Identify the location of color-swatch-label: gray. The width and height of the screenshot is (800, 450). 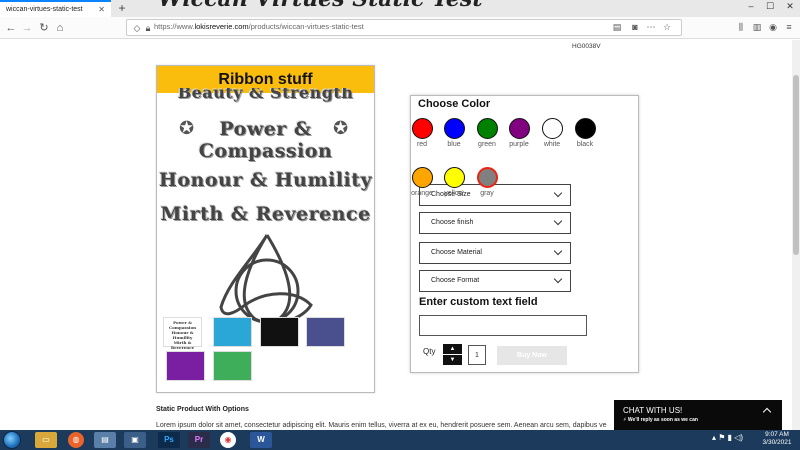
(487, 193).